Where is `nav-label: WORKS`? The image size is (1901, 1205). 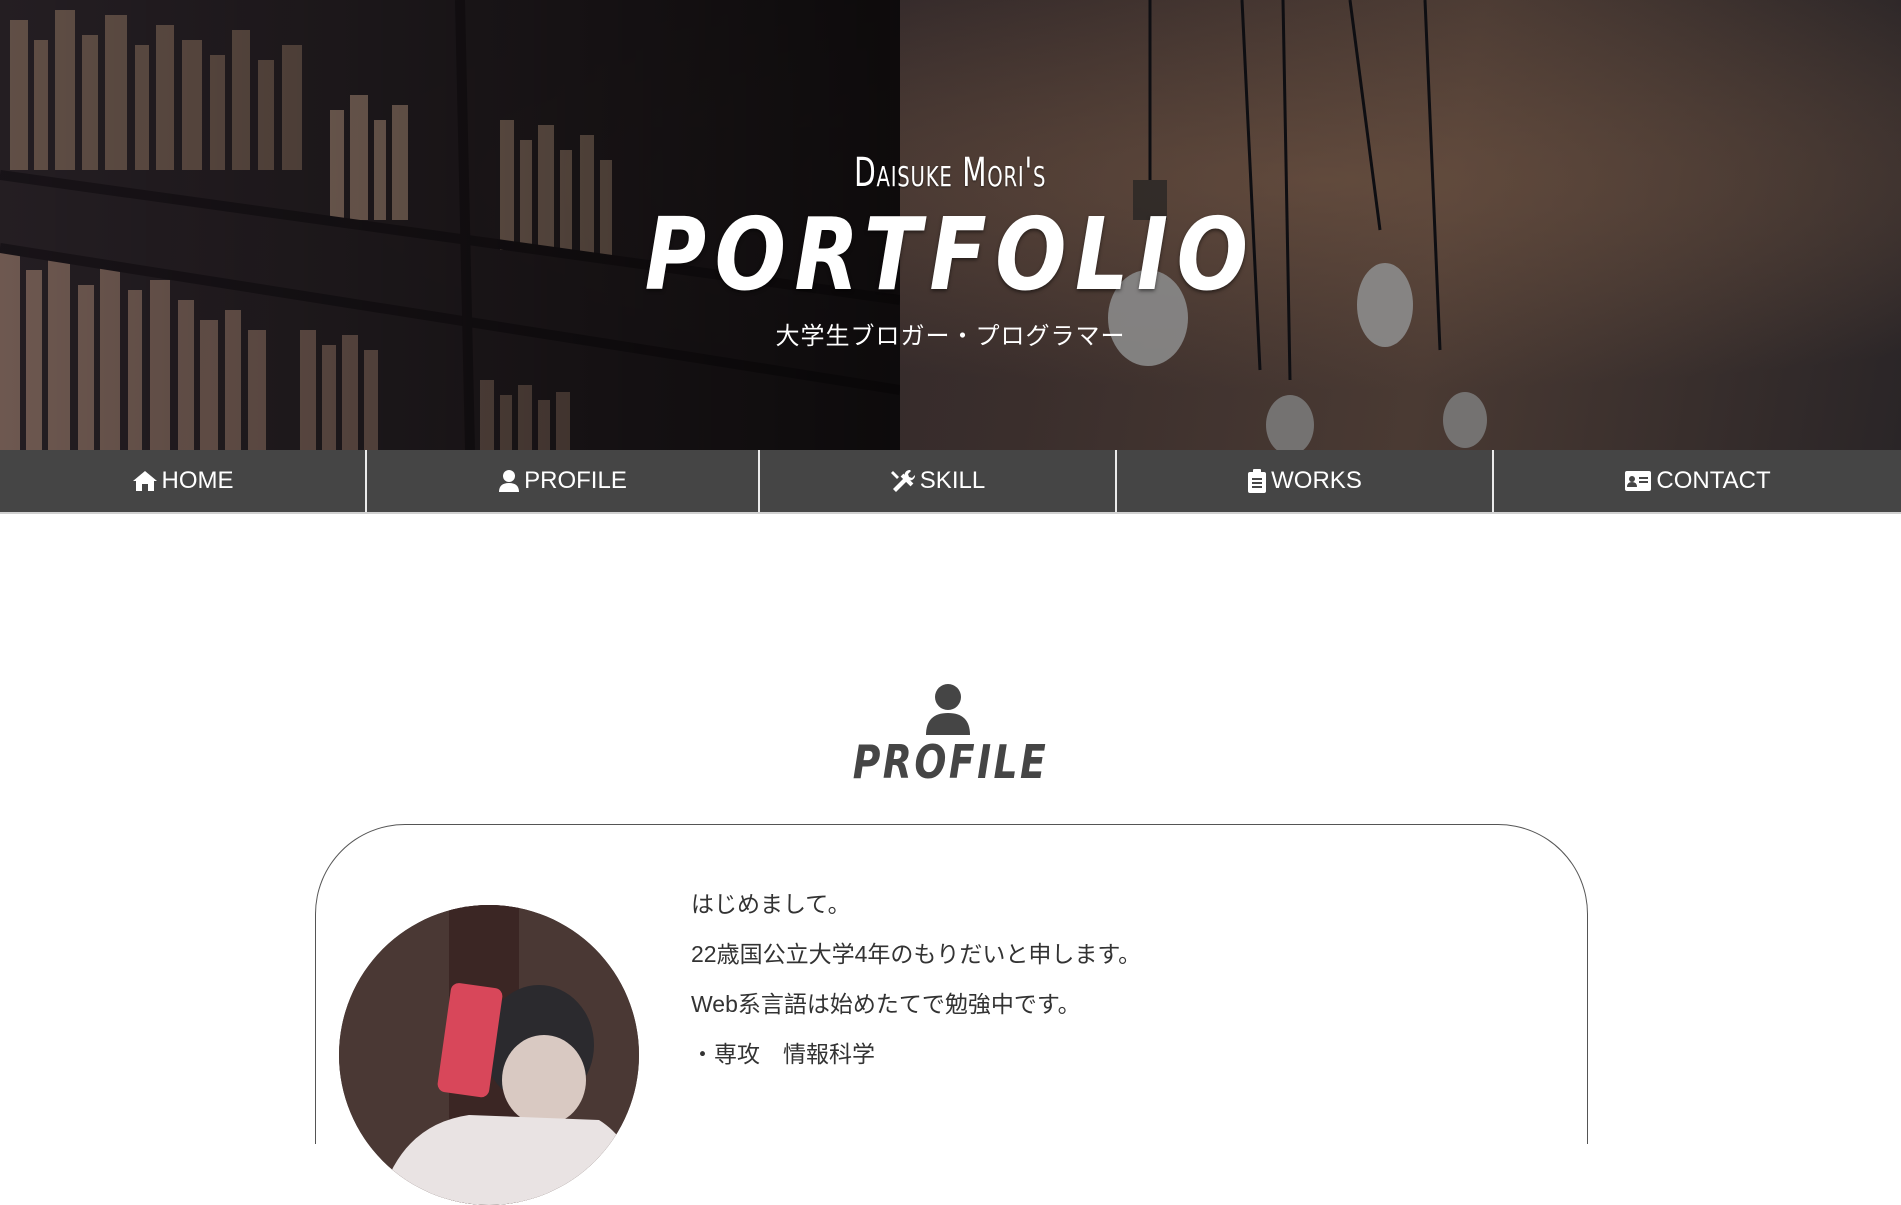
nav-label: WORKS is located at coordinates (1316, 480).